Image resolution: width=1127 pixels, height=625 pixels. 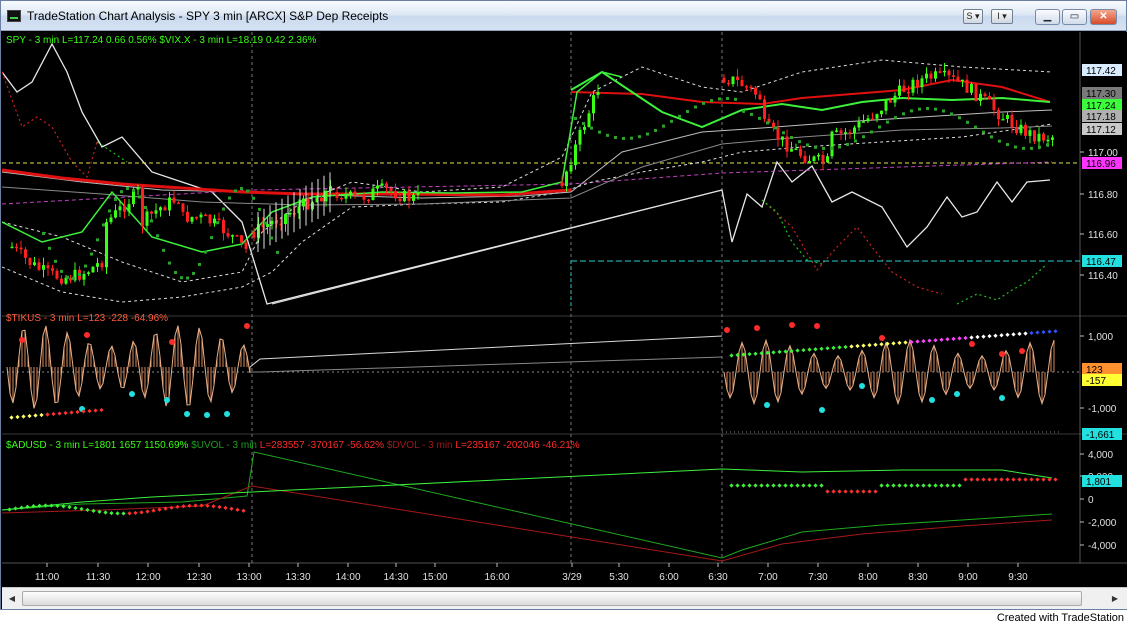 I want to click on pane-legend: $TIKUS - 3 min L=123 -228 -64.96%, so click(x=87, y=318).